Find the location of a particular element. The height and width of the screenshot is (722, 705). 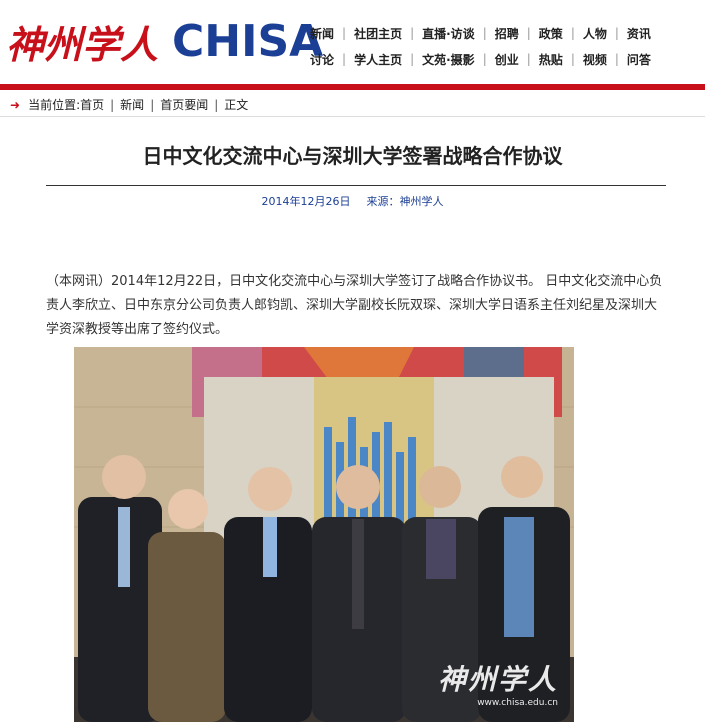

nav-item: 热贴 is located at coordinates (551, 59).